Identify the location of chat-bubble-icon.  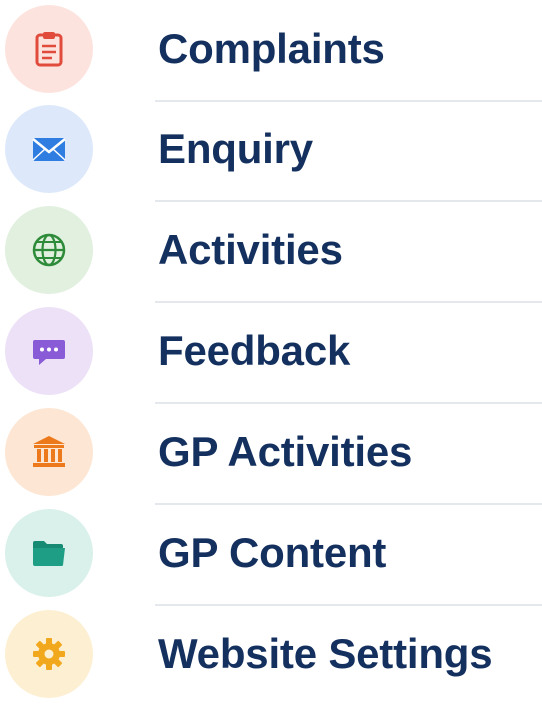
(49, 352).